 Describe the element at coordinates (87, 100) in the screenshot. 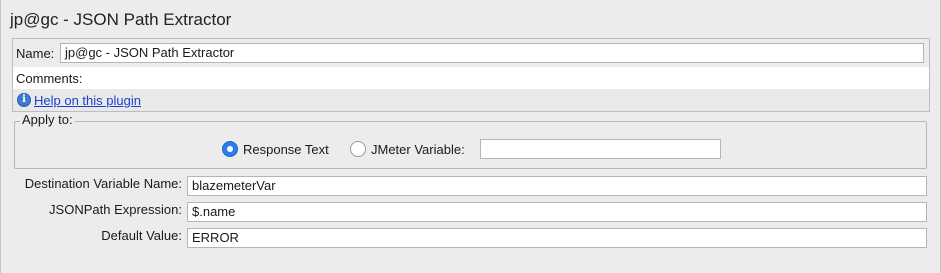

I see `help-link: Help on this plugin` at that location.